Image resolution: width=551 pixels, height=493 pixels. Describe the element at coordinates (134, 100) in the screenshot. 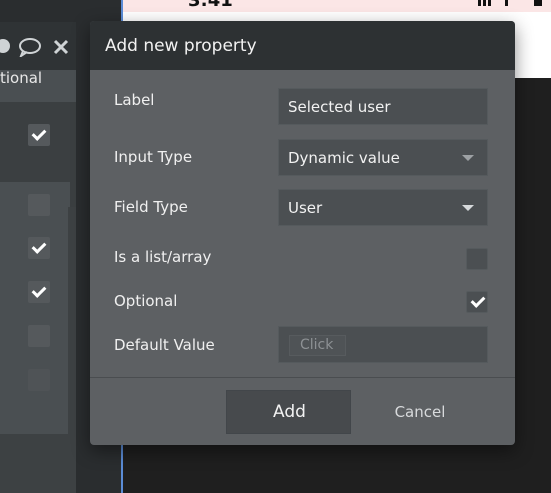

I see `label-field-label: Label` at that location.